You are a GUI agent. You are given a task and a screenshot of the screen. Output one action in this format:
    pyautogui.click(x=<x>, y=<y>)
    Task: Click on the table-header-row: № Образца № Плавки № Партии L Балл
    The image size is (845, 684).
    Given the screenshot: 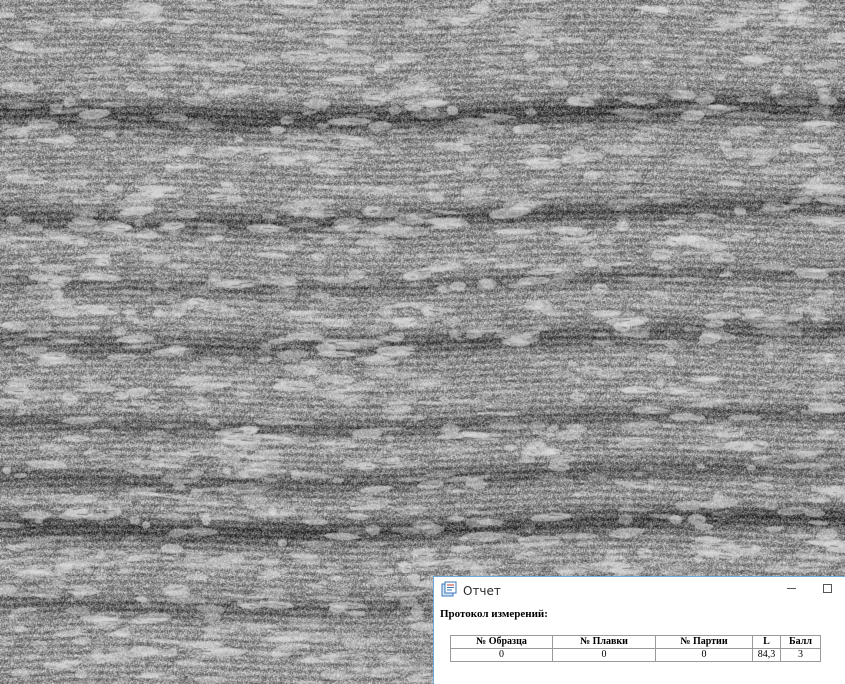 What is the action you would take?
    pyautogui.click(x=635, y=642)
    